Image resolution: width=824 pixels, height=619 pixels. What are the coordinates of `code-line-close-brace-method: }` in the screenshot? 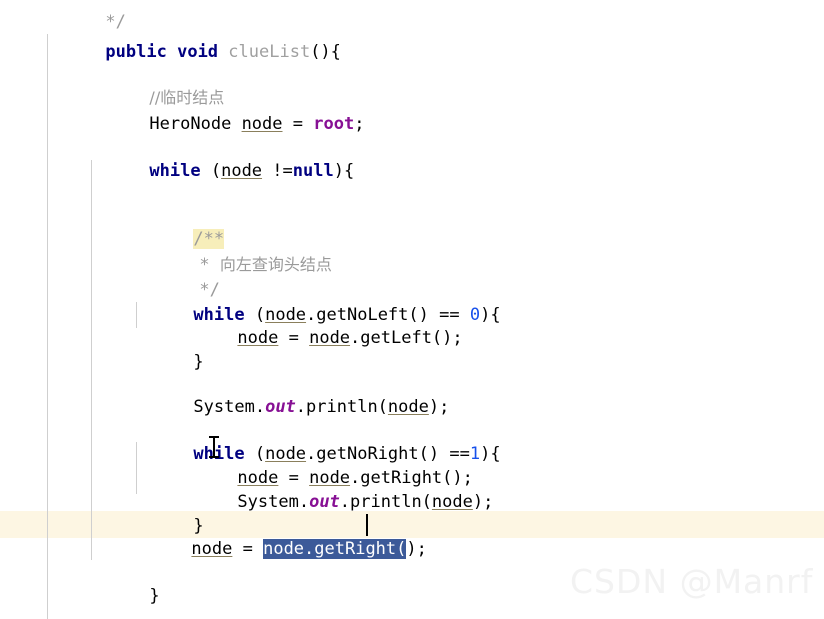 It's located at (80, 589).